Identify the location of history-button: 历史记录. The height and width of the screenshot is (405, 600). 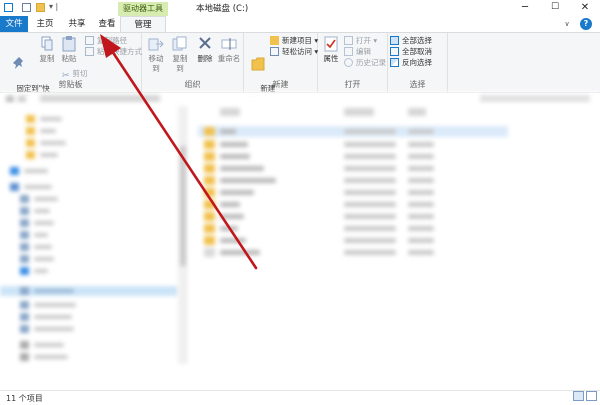
(365, 62).